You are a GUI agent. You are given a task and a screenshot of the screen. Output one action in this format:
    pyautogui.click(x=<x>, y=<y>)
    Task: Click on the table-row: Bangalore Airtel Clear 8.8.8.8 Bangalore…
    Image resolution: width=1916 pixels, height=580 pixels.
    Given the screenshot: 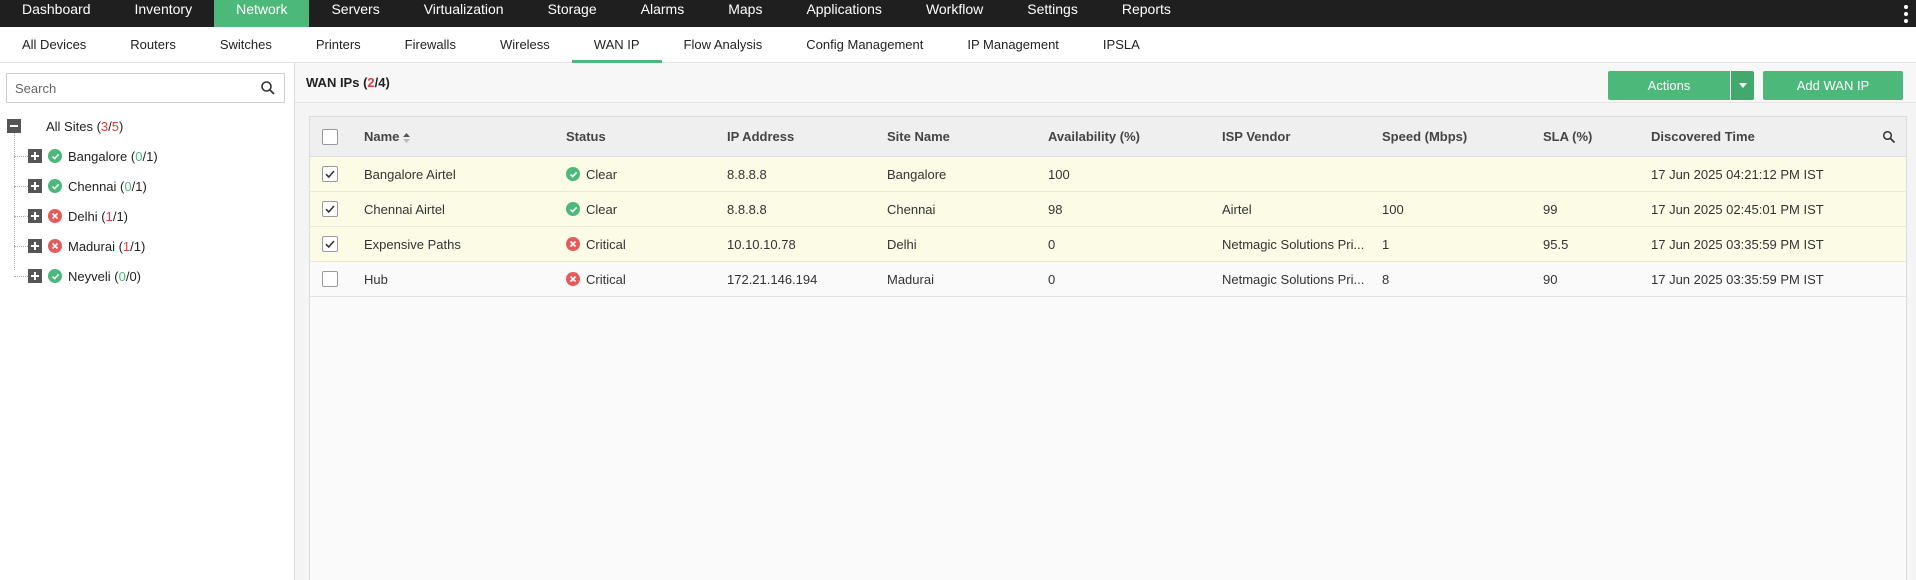 What is the action you would take?
    pyautogui.click(x=1108, y=174)
    